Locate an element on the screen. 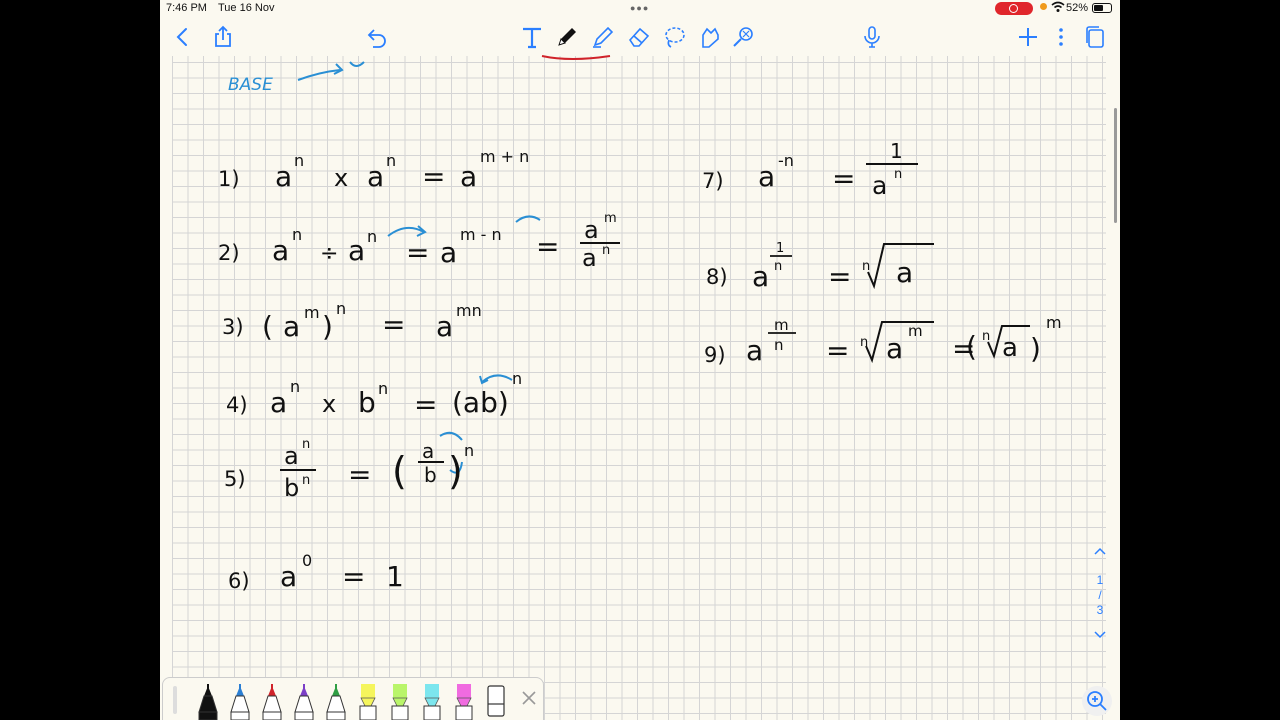 Image resolution: width=1280 pixels, height=720 pixels. rule-5-eq: = is located at coordinates (359, 474).